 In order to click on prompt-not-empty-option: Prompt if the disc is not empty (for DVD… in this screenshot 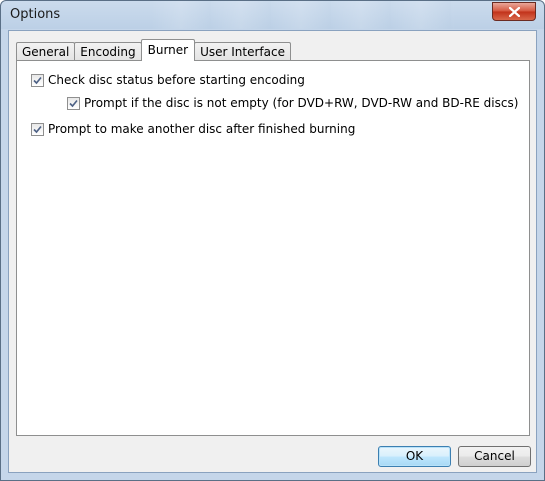, I will do `click(292, 103)`.